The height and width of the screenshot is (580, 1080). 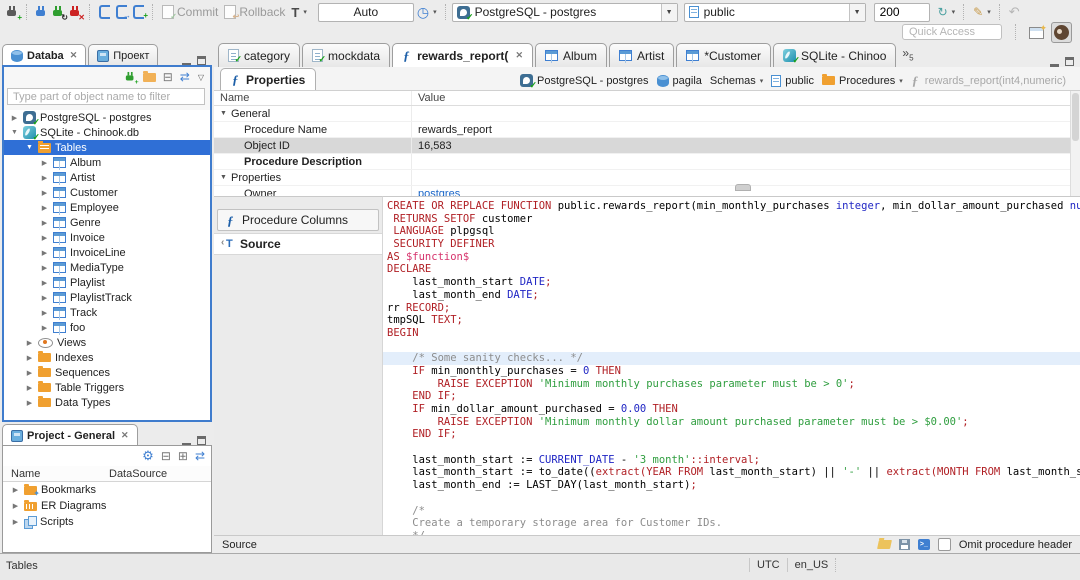 I want to click on tree-item-playlisttrack: ▶ PlaylistTrack, so click(x=107, y=297).